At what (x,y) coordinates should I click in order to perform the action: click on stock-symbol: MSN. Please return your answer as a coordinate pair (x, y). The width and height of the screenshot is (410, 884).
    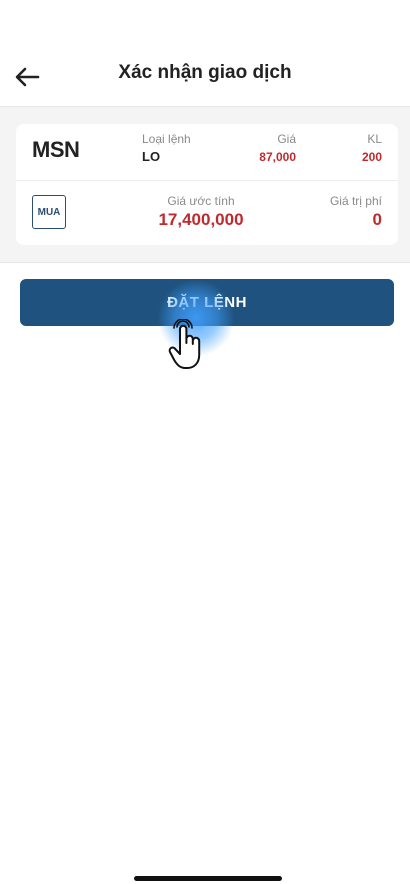
    Looking at the image, I should click on (56, 149).